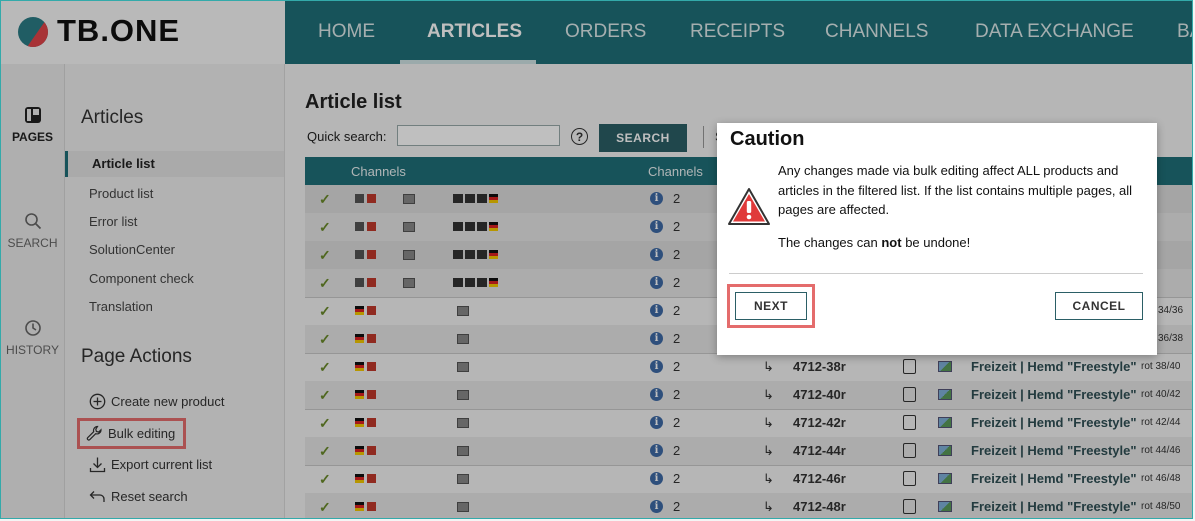 This screenshot has height=521, width=1195. I want to click on action-create-new-product: Create new product, so click(156, 401).